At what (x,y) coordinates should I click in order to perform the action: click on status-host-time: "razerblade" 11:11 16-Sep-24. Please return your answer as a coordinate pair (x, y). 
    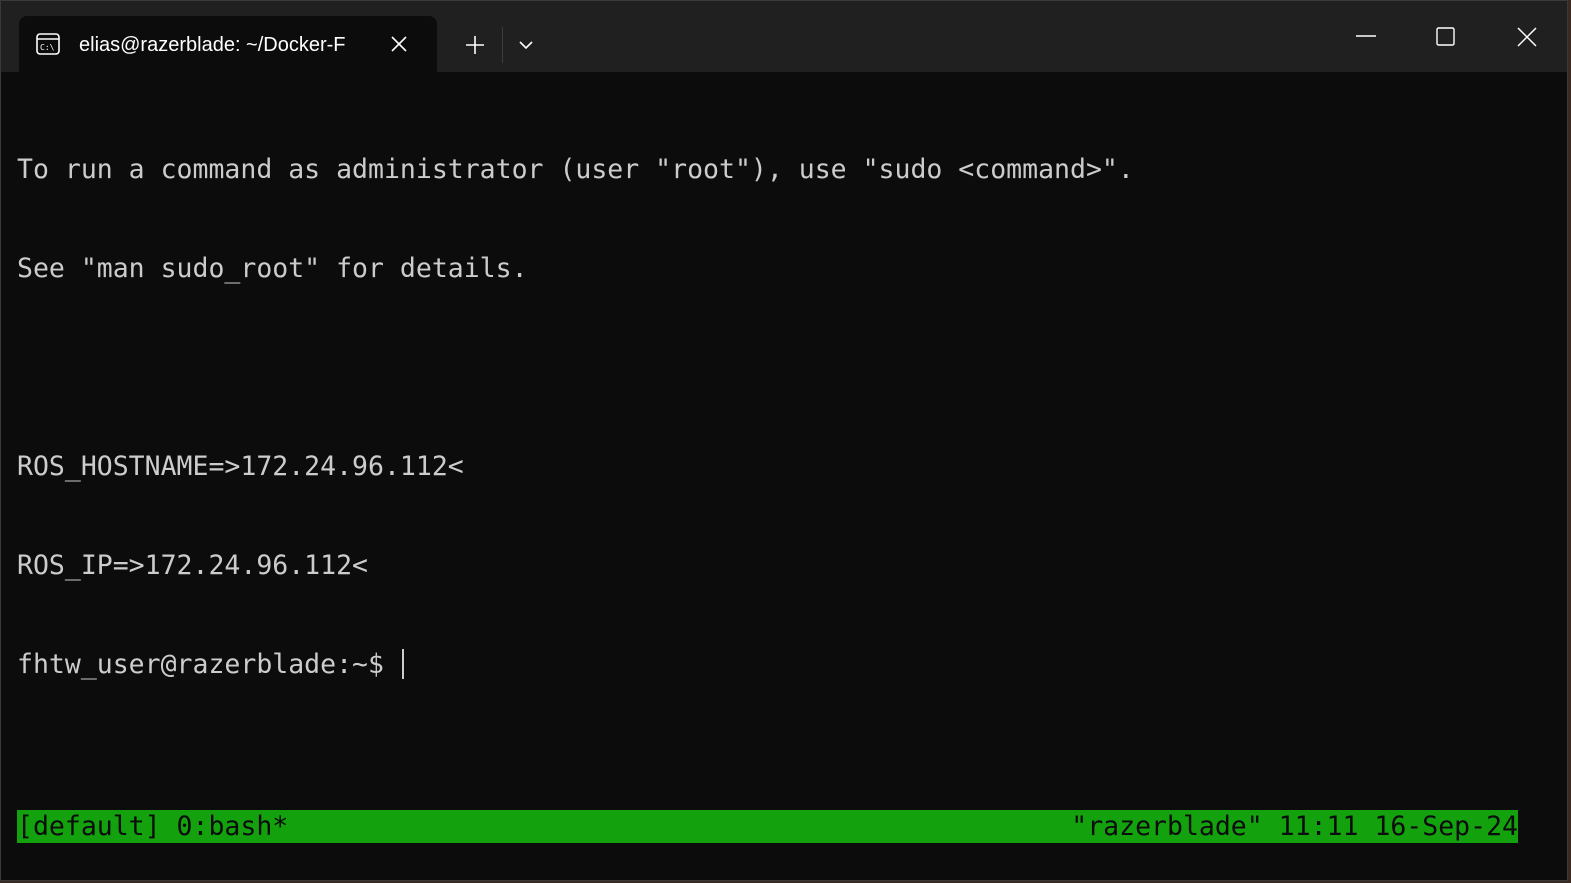
    Looking at the image, I should click on (1294, 826).